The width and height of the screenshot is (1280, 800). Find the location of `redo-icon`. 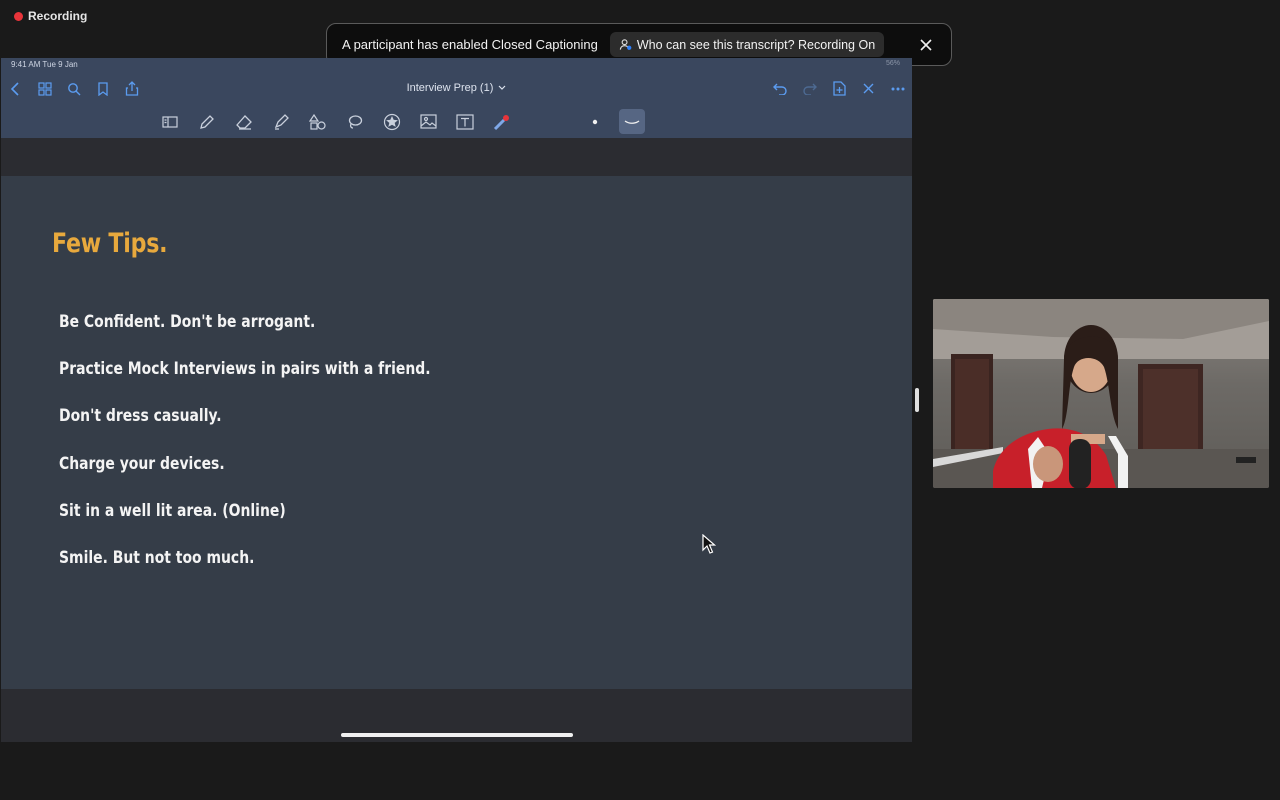

redo-icon is located at coordinates (809, 88).